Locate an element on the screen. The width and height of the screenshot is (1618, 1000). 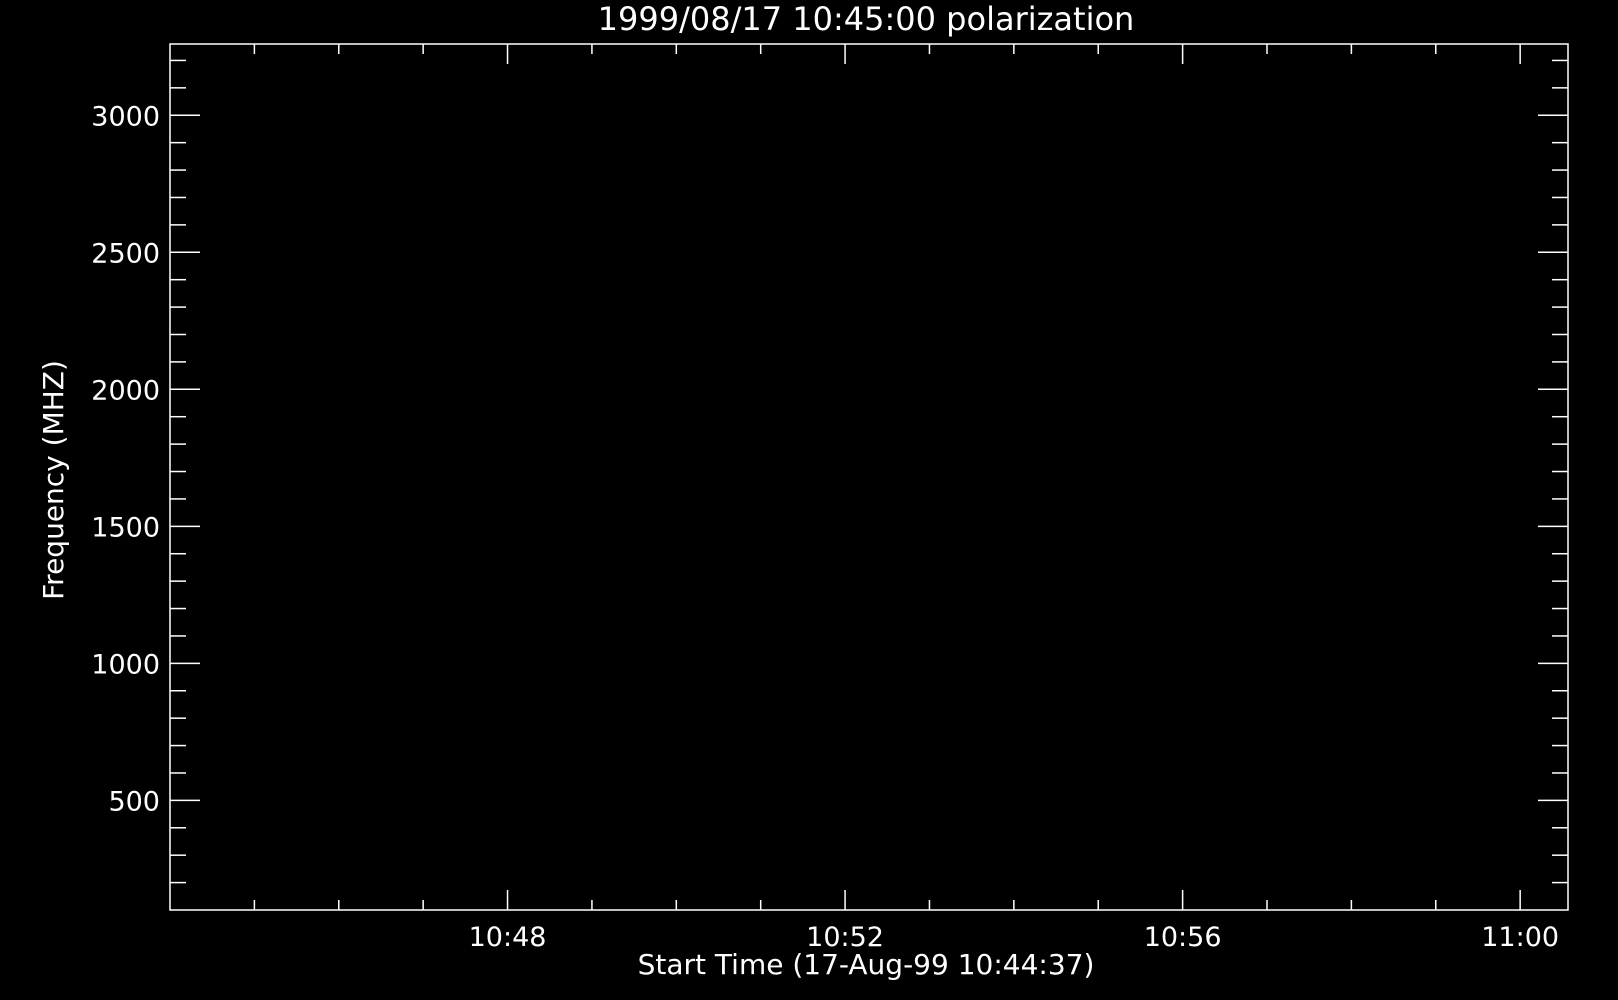
chart-title: 1999/08/17 10:45:00 polarization is located at coordinates (866, 19).